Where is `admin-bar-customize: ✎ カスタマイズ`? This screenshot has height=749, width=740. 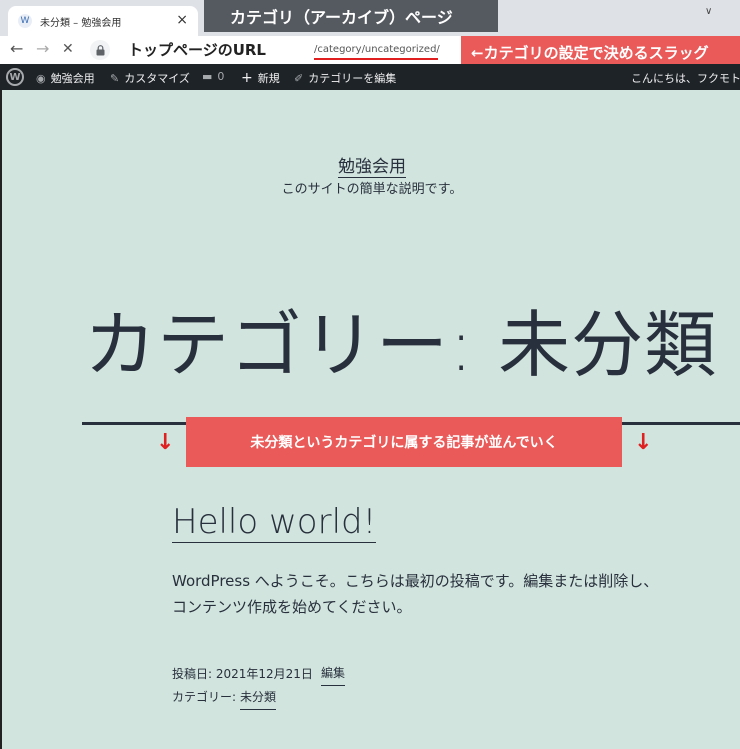 admin-bar-customize: ✎ カスタマイズ is located at coordinates (150, 78).